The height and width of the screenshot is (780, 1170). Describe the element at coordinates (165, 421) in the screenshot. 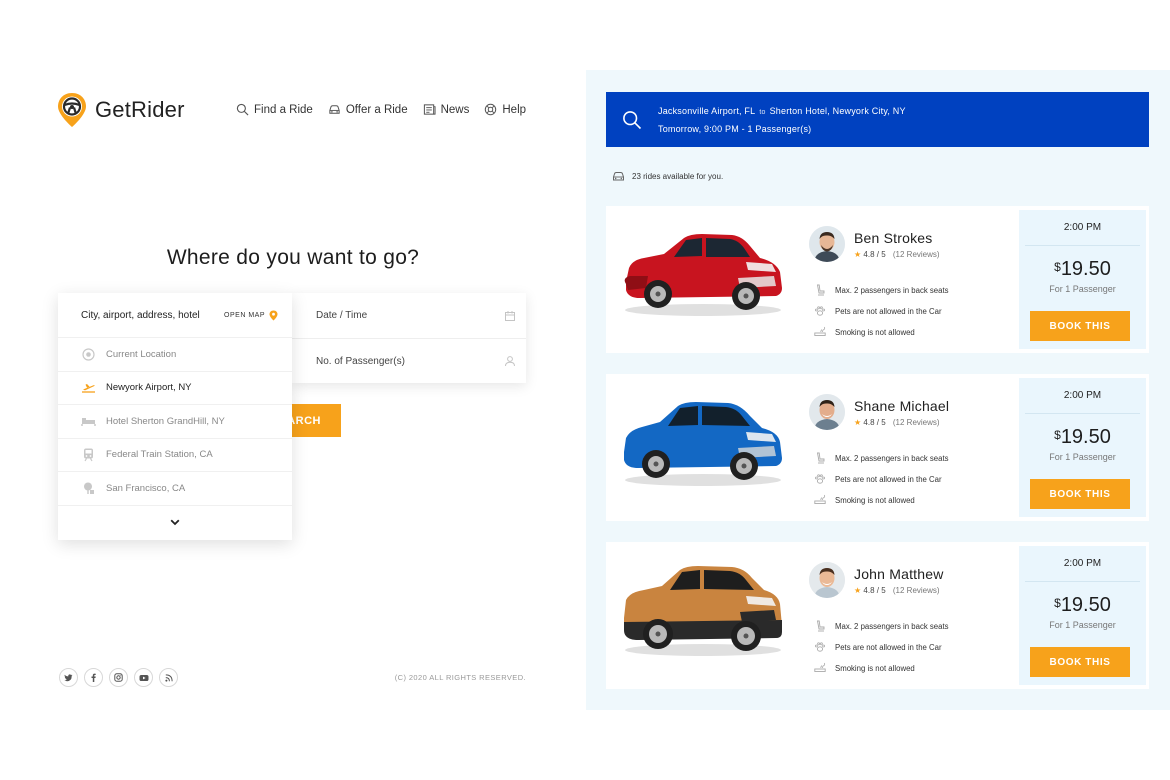

I see `dropdown-item-label: Hotel Sherton GrandHill, NY` at that location.